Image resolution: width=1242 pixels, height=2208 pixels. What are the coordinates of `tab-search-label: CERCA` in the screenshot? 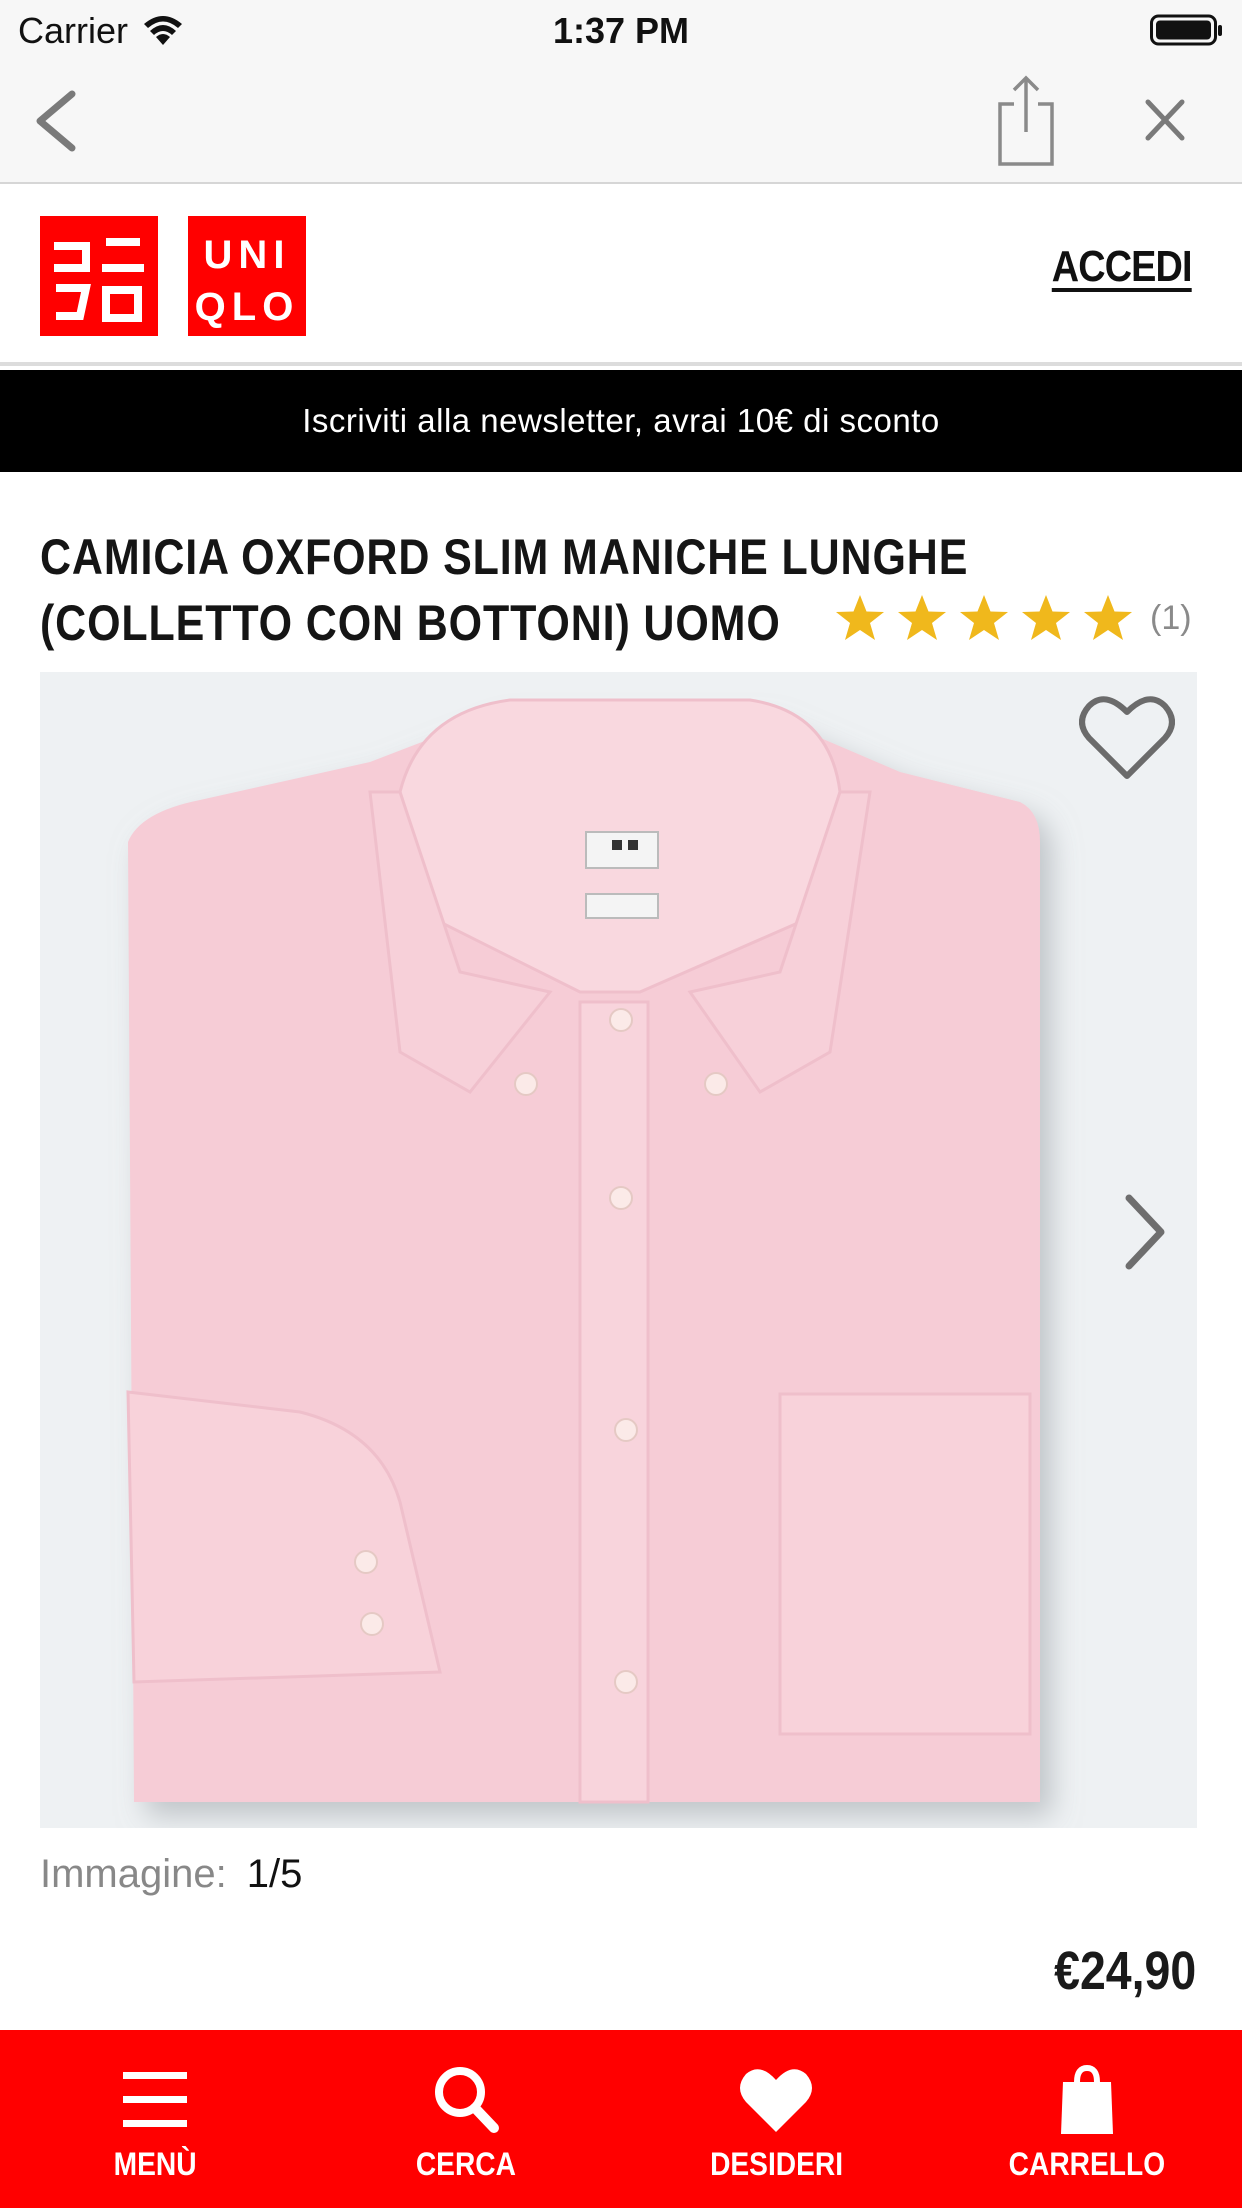 It's located at (465, 2164).